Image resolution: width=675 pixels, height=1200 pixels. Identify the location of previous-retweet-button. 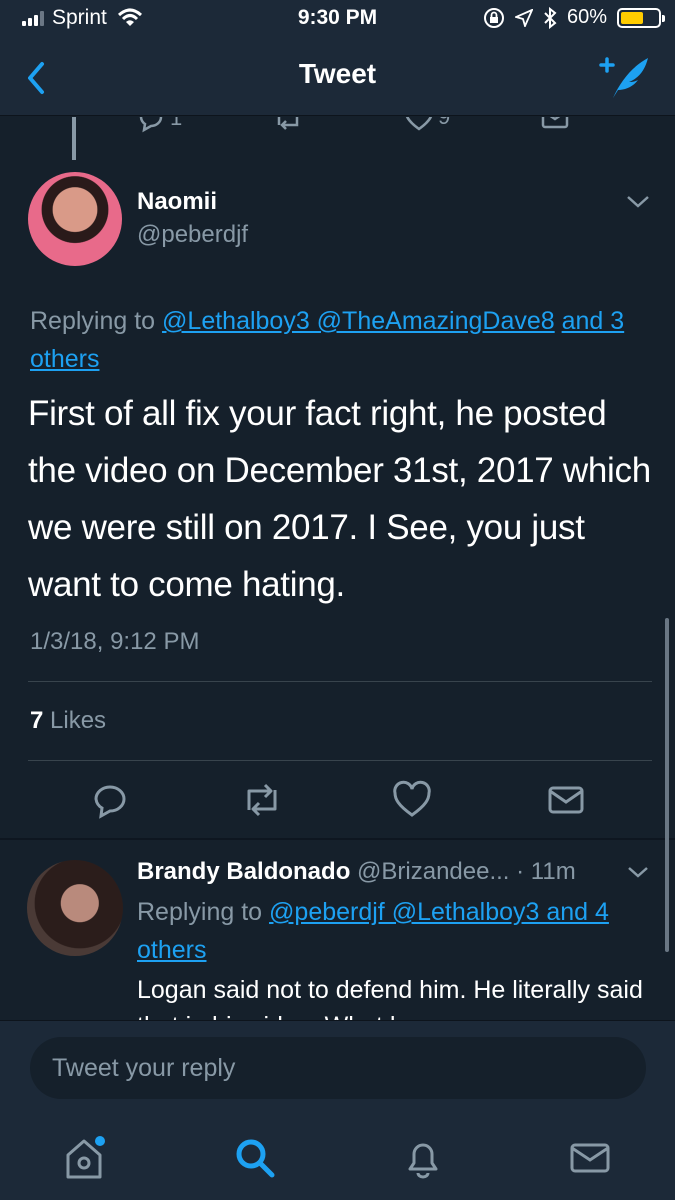
(288, 125).